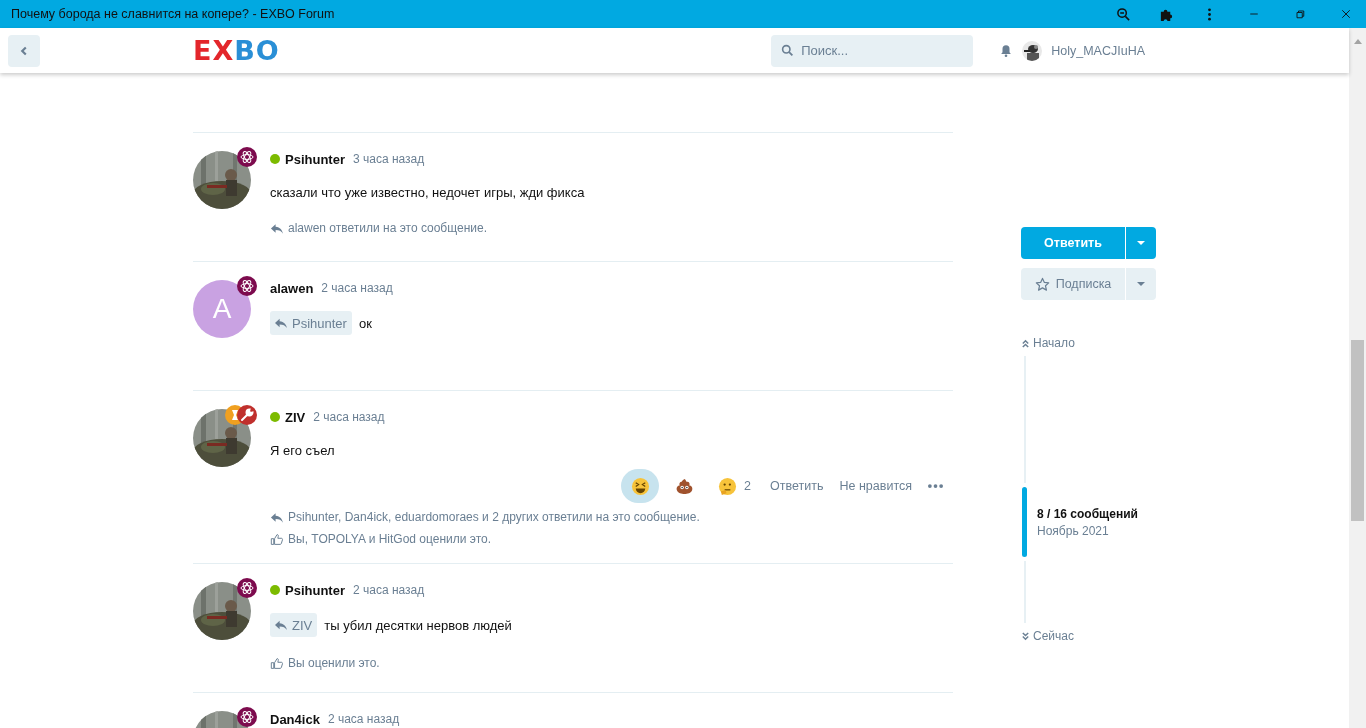  What do you see at coordinates (236, 50) in the screenshot?
I see `logo: EXBO` at bounding box center [236, 50].